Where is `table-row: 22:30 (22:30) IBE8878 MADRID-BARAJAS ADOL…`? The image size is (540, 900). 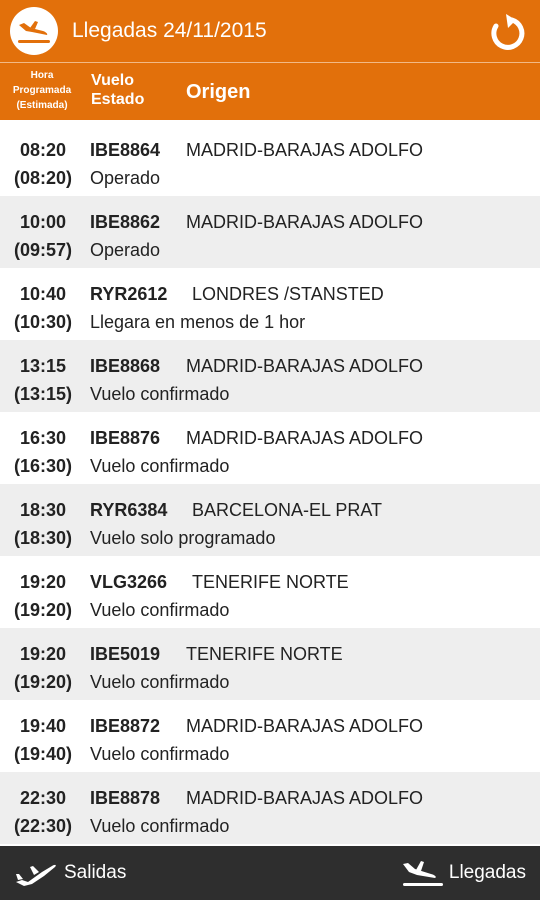 table-row: 22:30 (22:30) IBE8878 MADRID-BARAJAS ADOL… is located at coordinates (270, 808).